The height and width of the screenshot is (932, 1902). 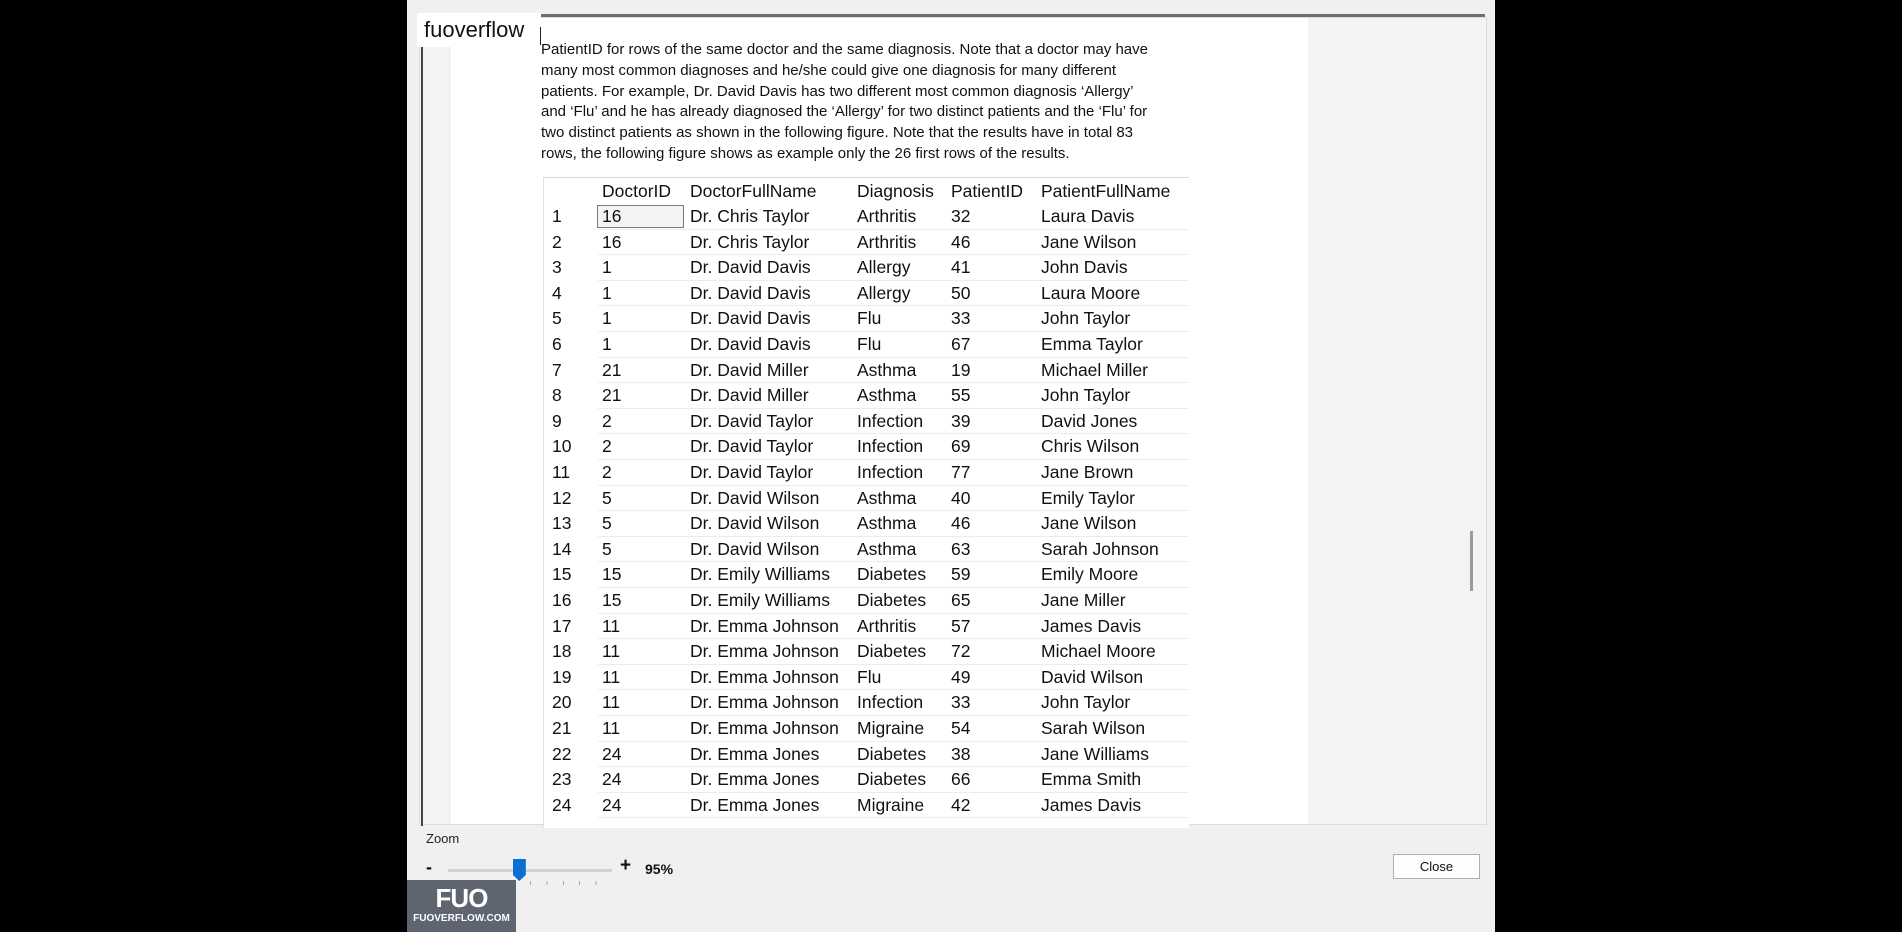 I want to click on patient-name-cell: Sarah Wilson, so click(x=1093, y=729).